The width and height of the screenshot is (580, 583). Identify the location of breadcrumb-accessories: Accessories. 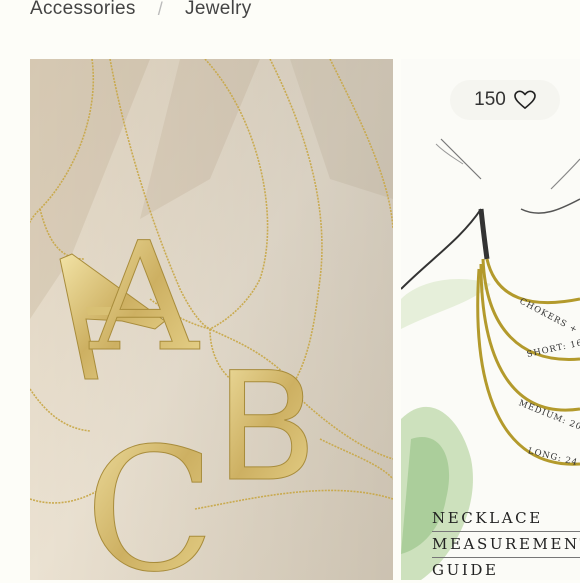
(83, 10).